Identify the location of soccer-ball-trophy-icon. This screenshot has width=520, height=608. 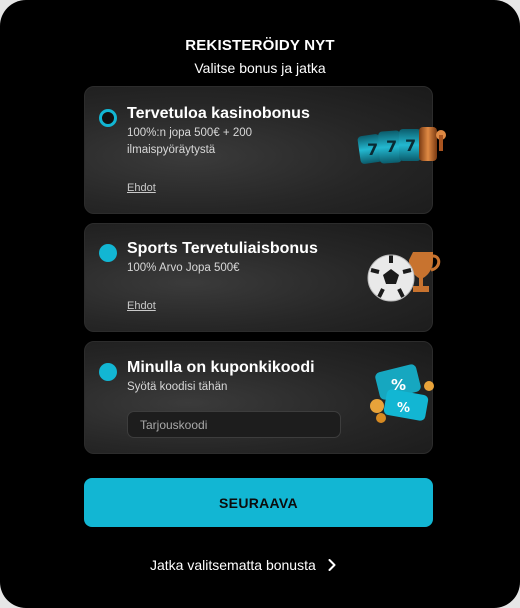
(405, 276).